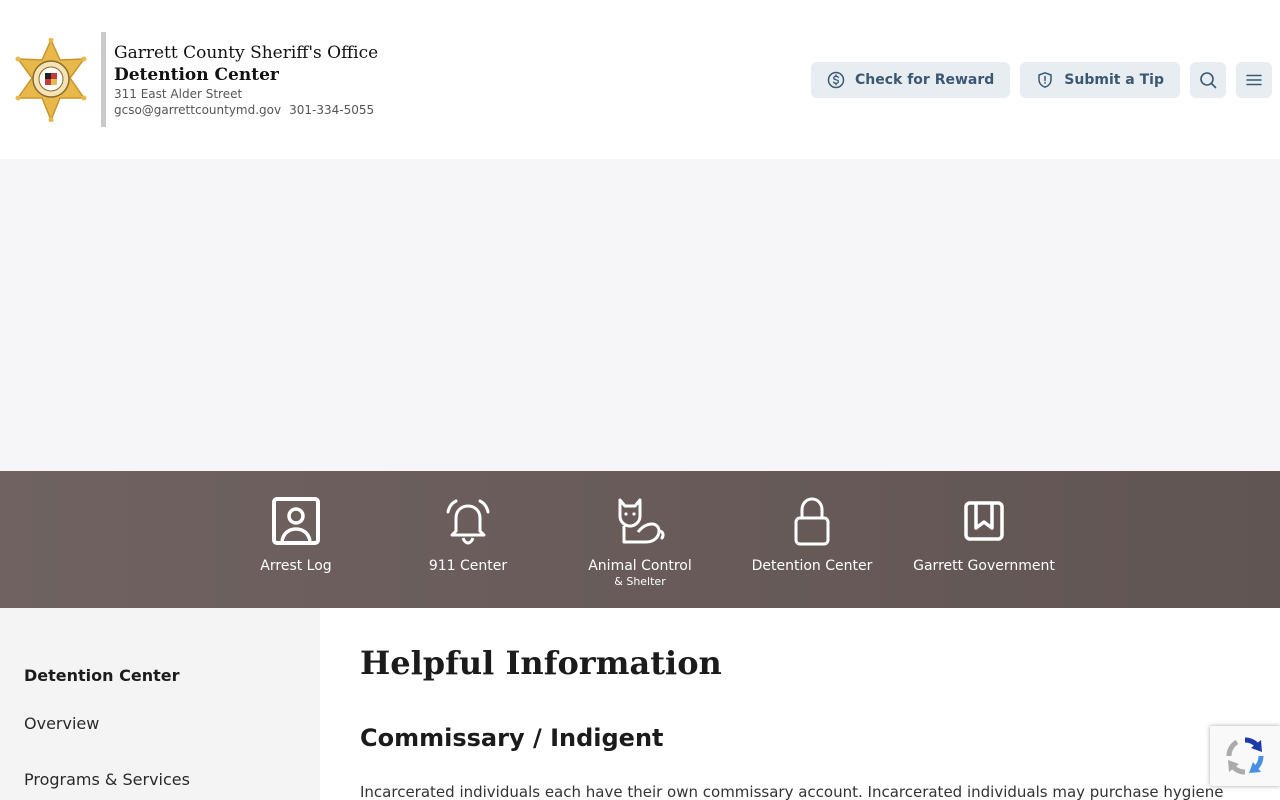  Describe the element at coordinates (640, 521) in the screenshot. I see `cat-icon` at that location.